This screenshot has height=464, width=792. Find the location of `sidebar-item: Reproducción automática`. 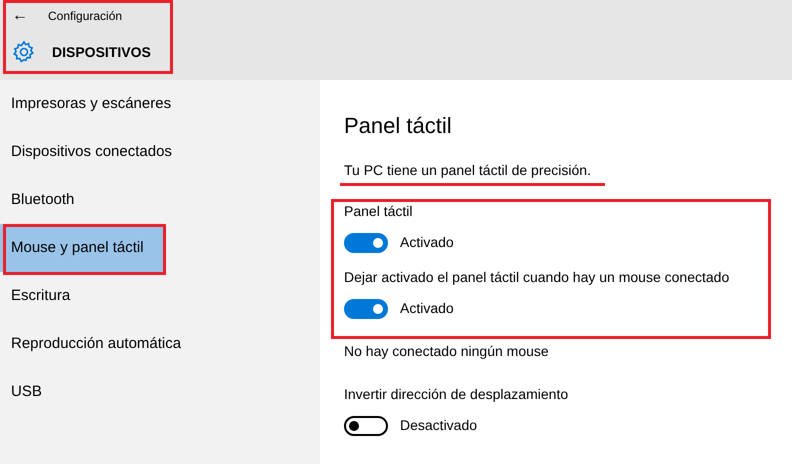

sidebar-item: Reproducción automática is located at coordinates (160, 344).